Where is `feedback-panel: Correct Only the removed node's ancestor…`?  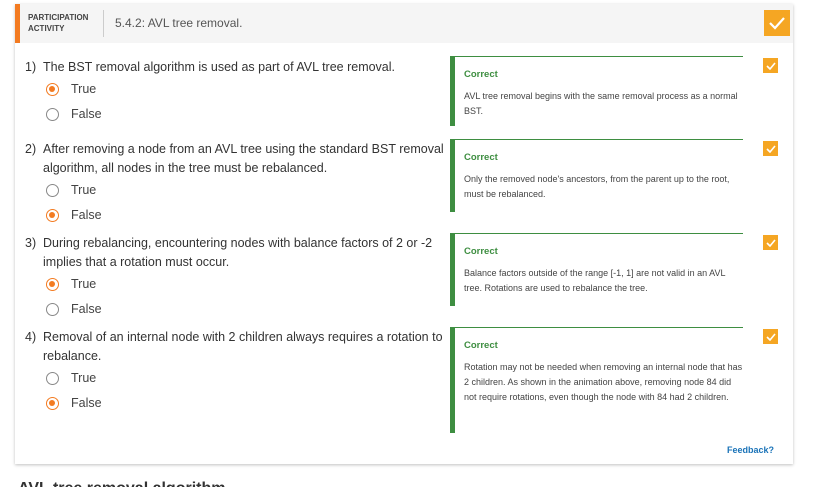 feedback-panel: Correct Only the removed node's ancestor… is located at coordinates (596, 175).